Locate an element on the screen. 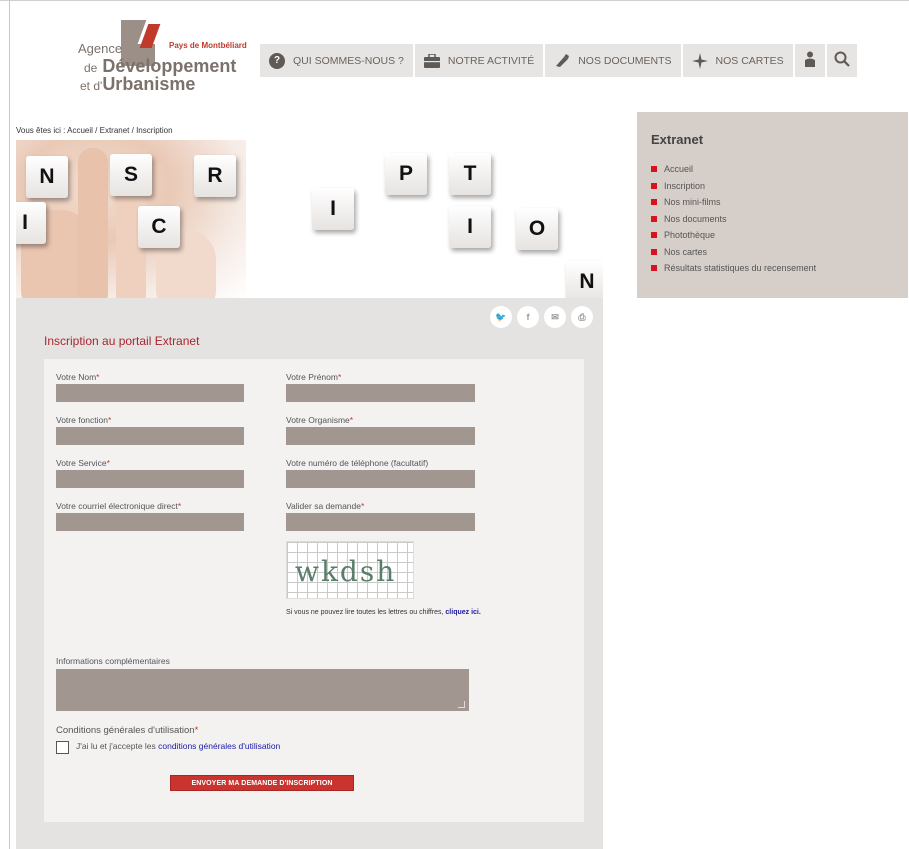  courriel-input is located at coordinates (150, 522).